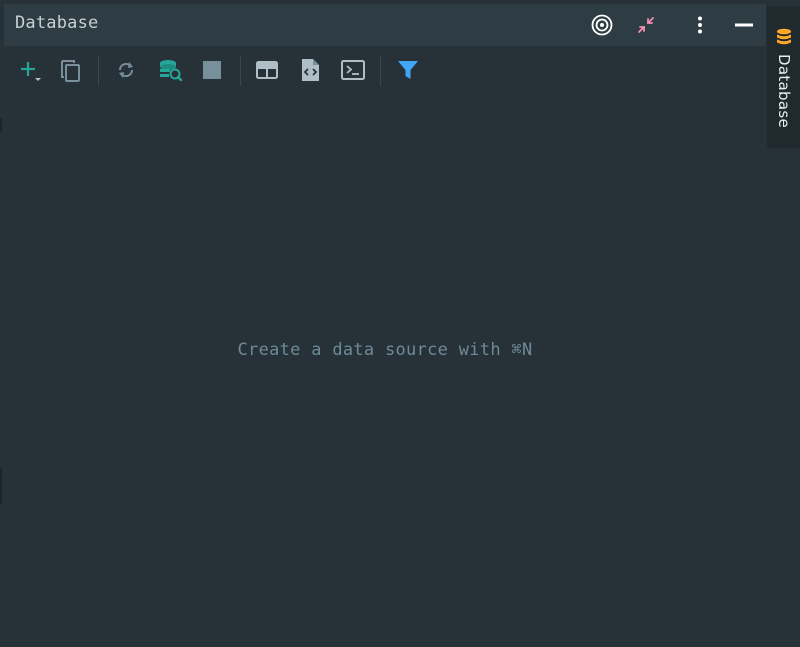  I want to click on ddl-file-icon, so click(310, 70).